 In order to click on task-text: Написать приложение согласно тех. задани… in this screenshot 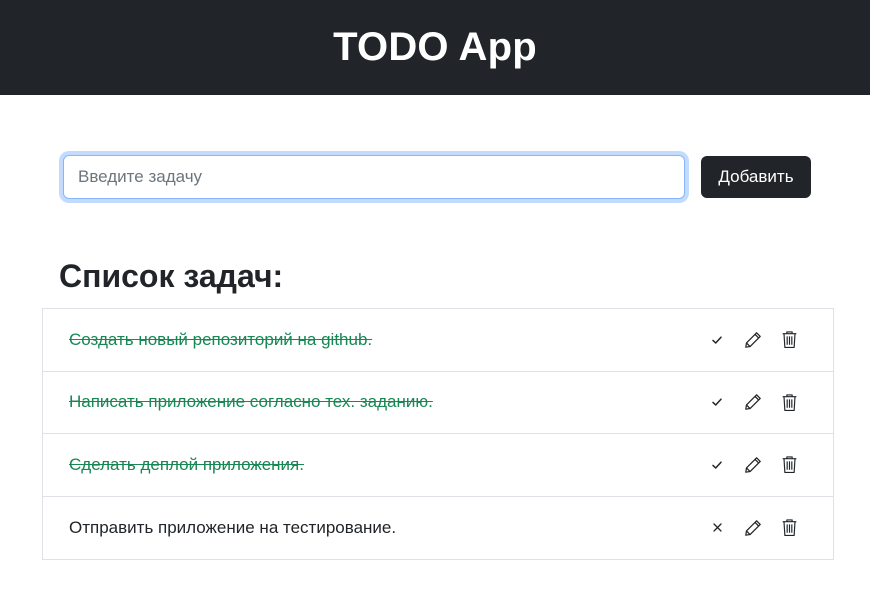, I will do `click(251, 402)`.